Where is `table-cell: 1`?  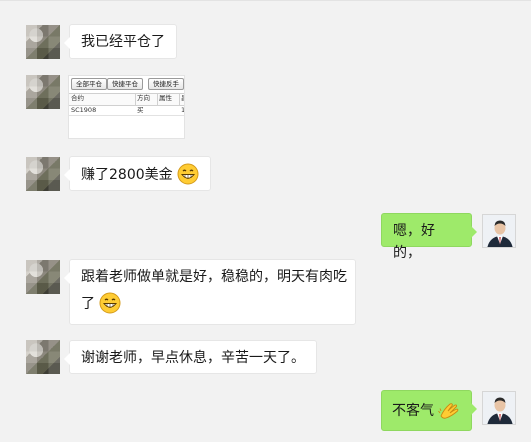
table-cell: 1 is located at coordinates (183, 110).